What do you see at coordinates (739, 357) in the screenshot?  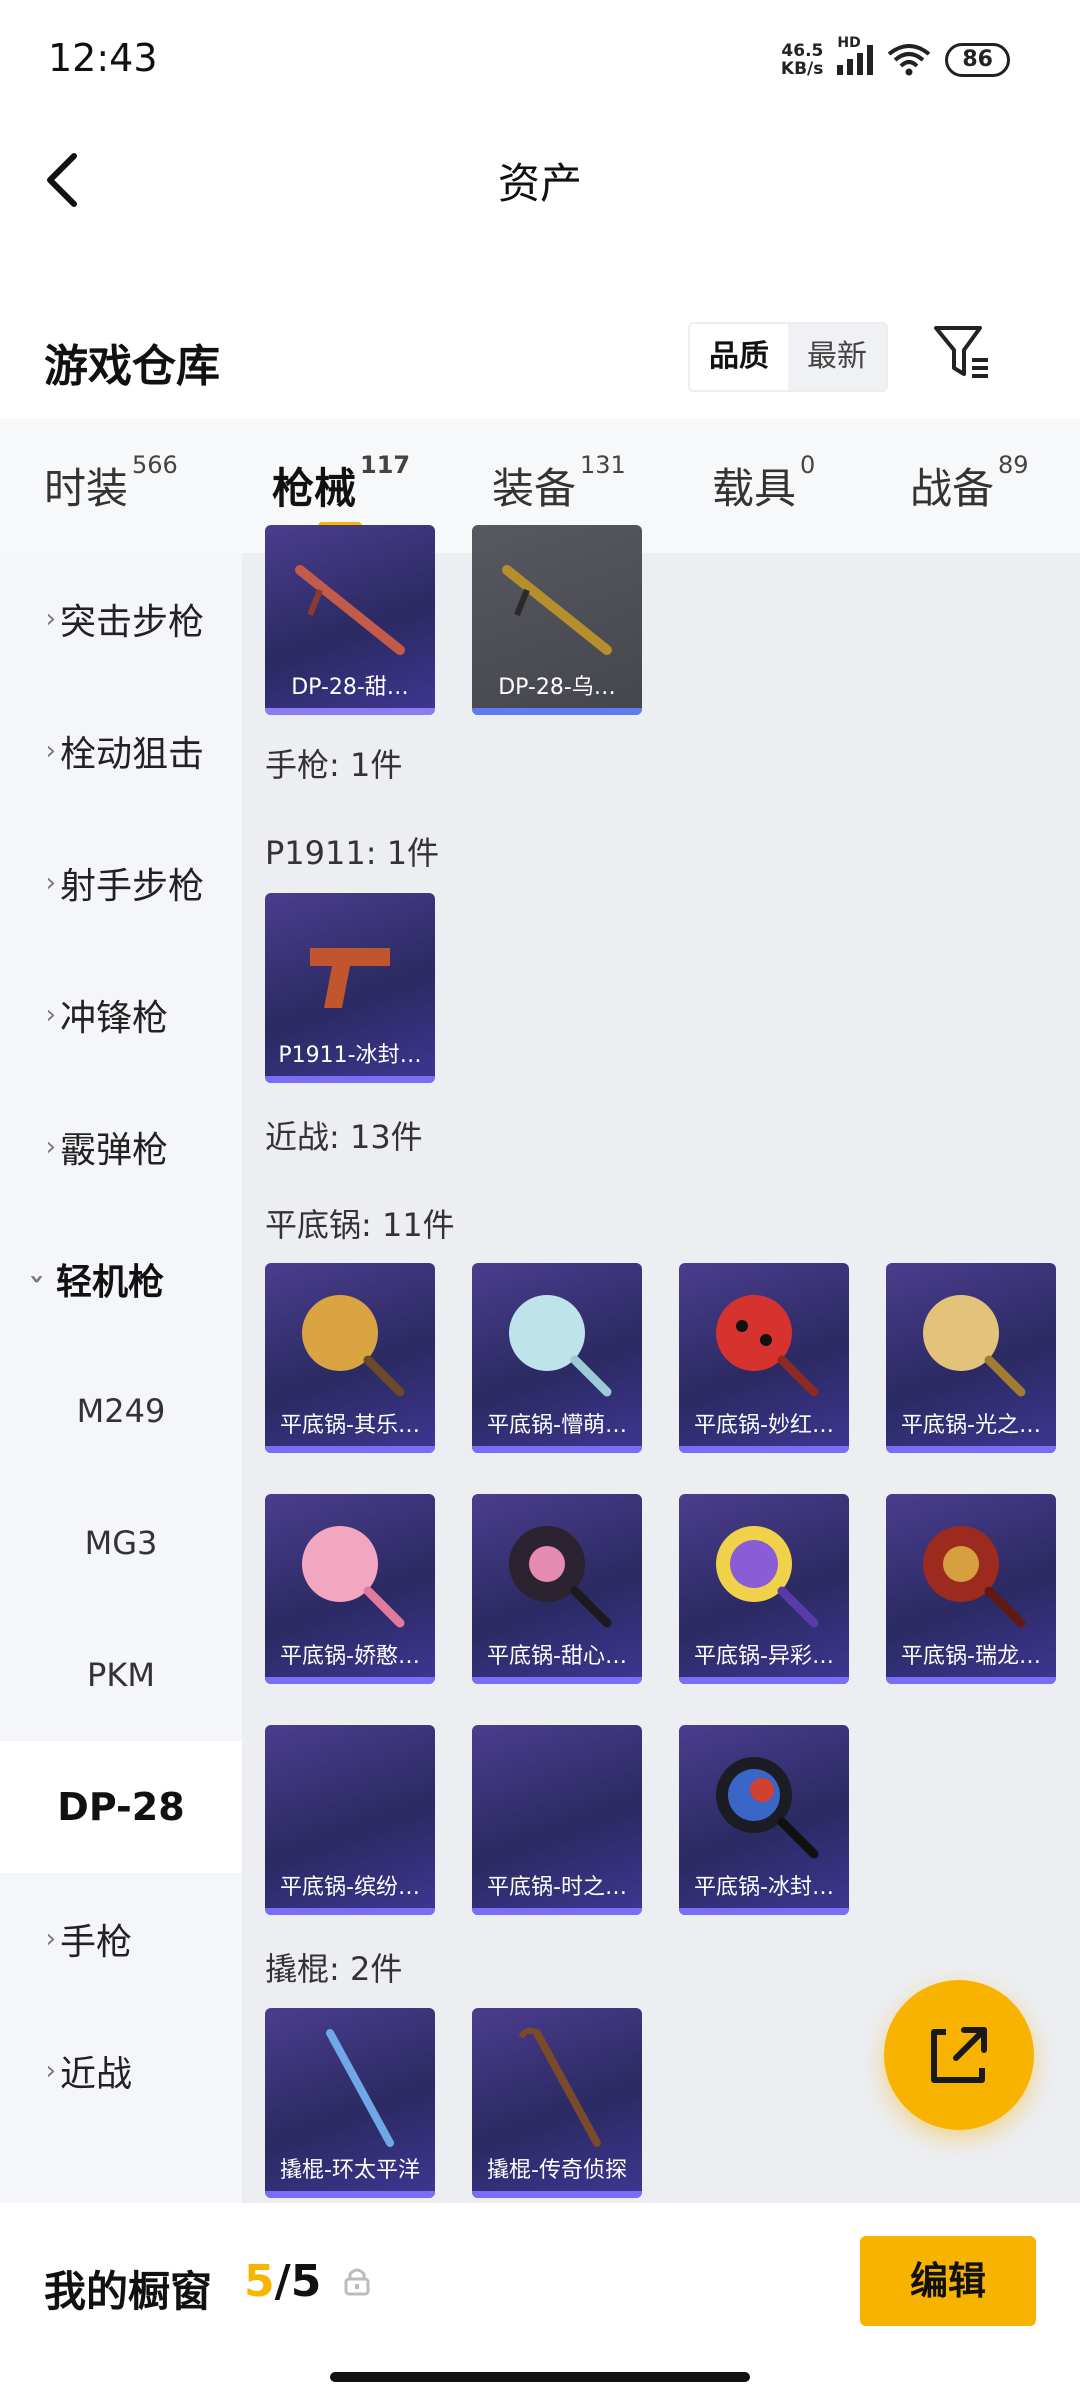 I see `sort-quality-button: 品质` at bounding box center [739, 357].